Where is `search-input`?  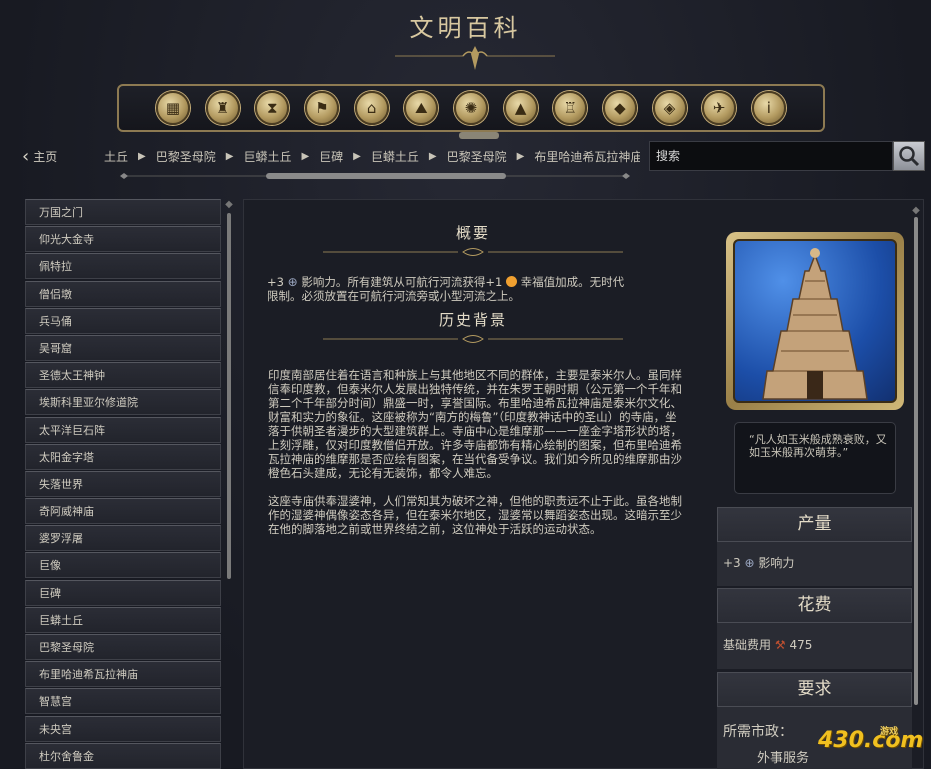 search-input is located at coordinates (771, 156).